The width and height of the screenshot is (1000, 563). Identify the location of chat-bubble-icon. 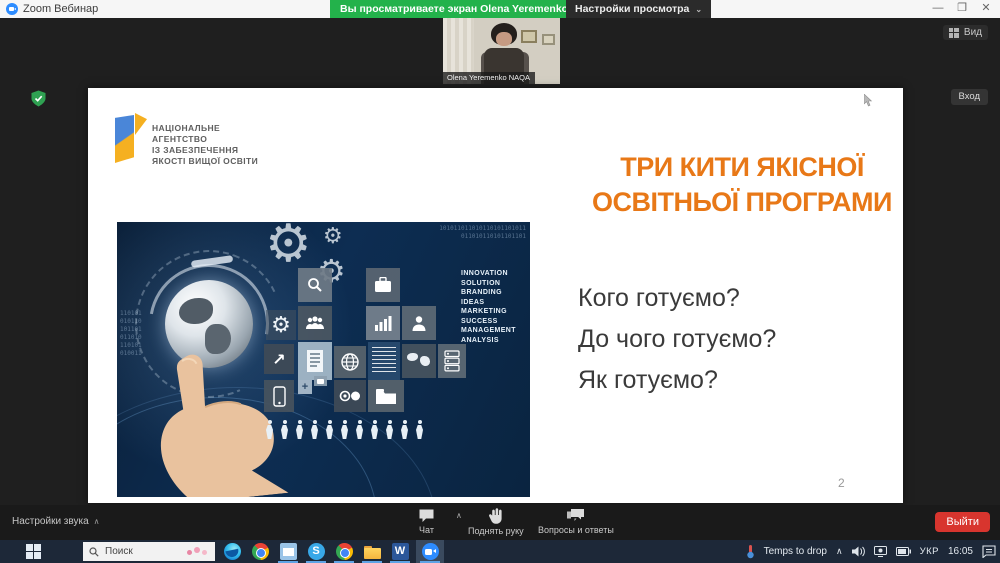
(426, 515).